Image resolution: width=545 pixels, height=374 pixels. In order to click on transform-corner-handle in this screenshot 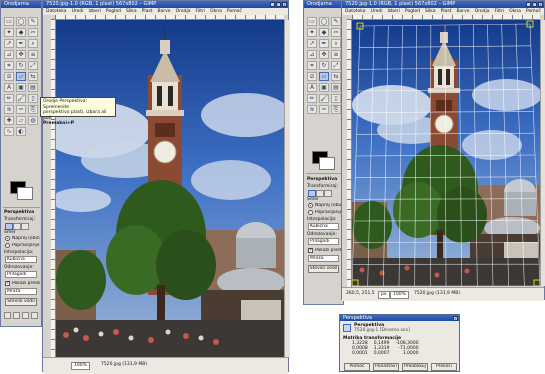, I will do `click(355, 283)`.